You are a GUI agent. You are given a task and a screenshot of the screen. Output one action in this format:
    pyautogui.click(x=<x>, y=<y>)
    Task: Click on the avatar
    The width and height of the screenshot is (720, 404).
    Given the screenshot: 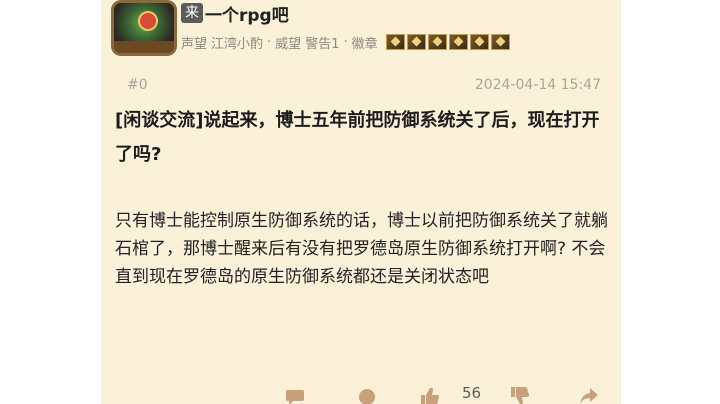 What is the action you would take?
    pyautogui.click(x=144, y=28)
    